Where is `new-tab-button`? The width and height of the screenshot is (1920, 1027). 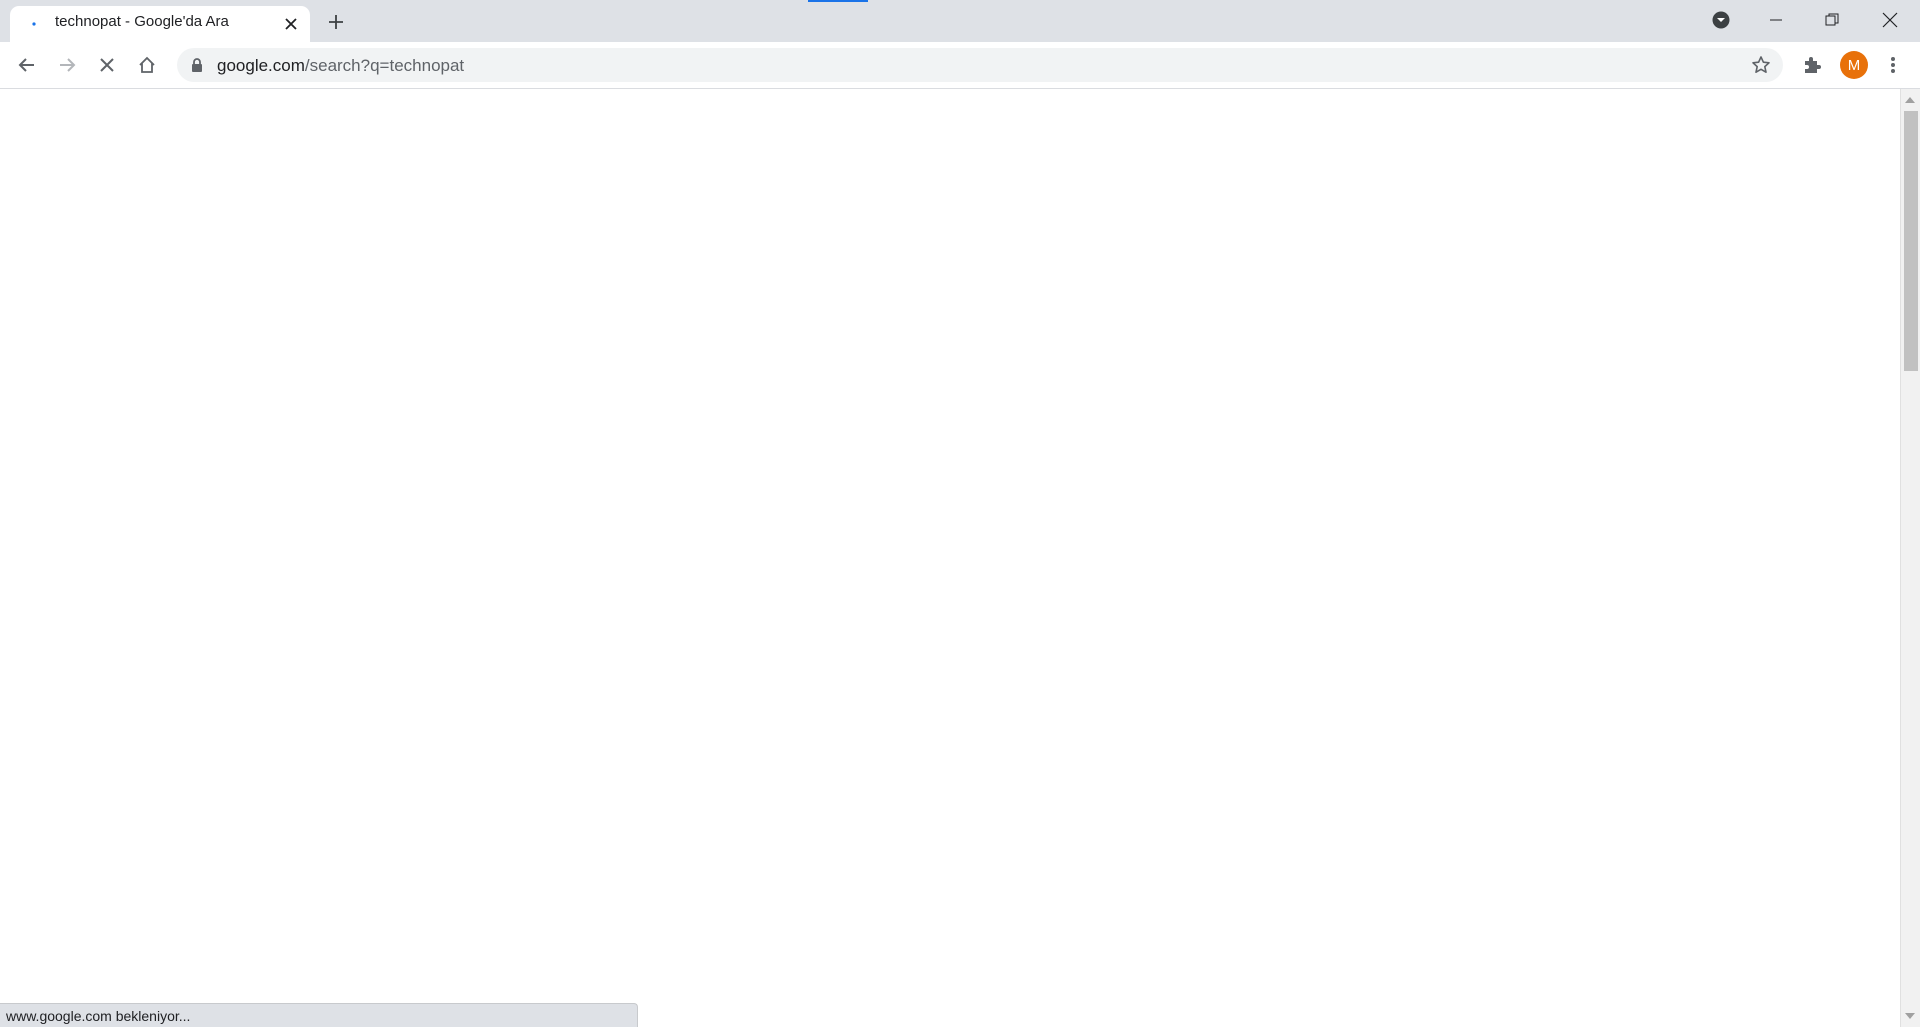 new-tab-button is located at coordinates (336, 22).